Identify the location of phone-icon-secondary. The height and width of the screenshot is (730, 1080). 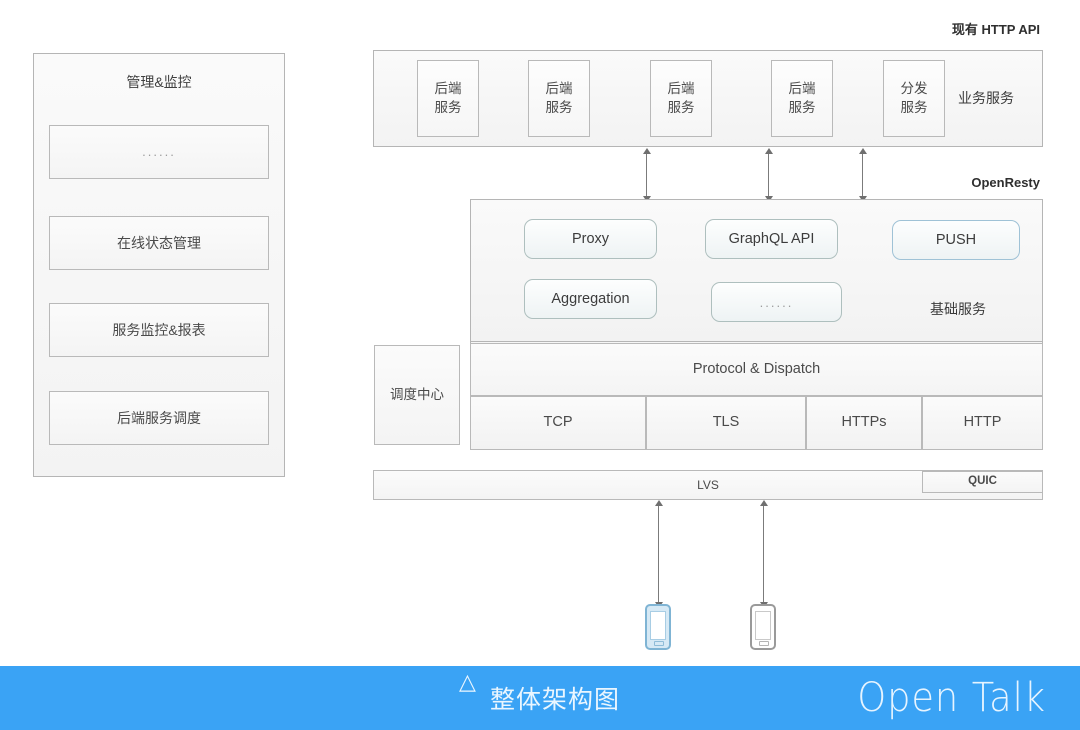
(763, 627).